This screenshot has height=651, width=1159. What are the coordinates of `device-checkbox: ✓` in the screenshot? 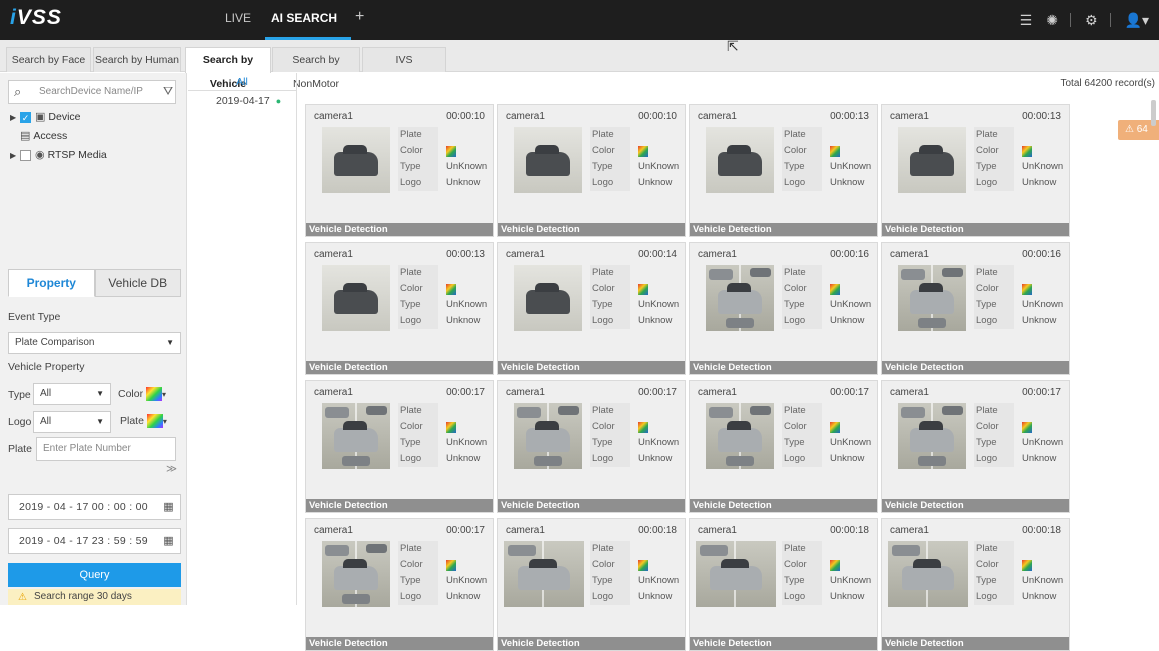 It's located at (25, 117).